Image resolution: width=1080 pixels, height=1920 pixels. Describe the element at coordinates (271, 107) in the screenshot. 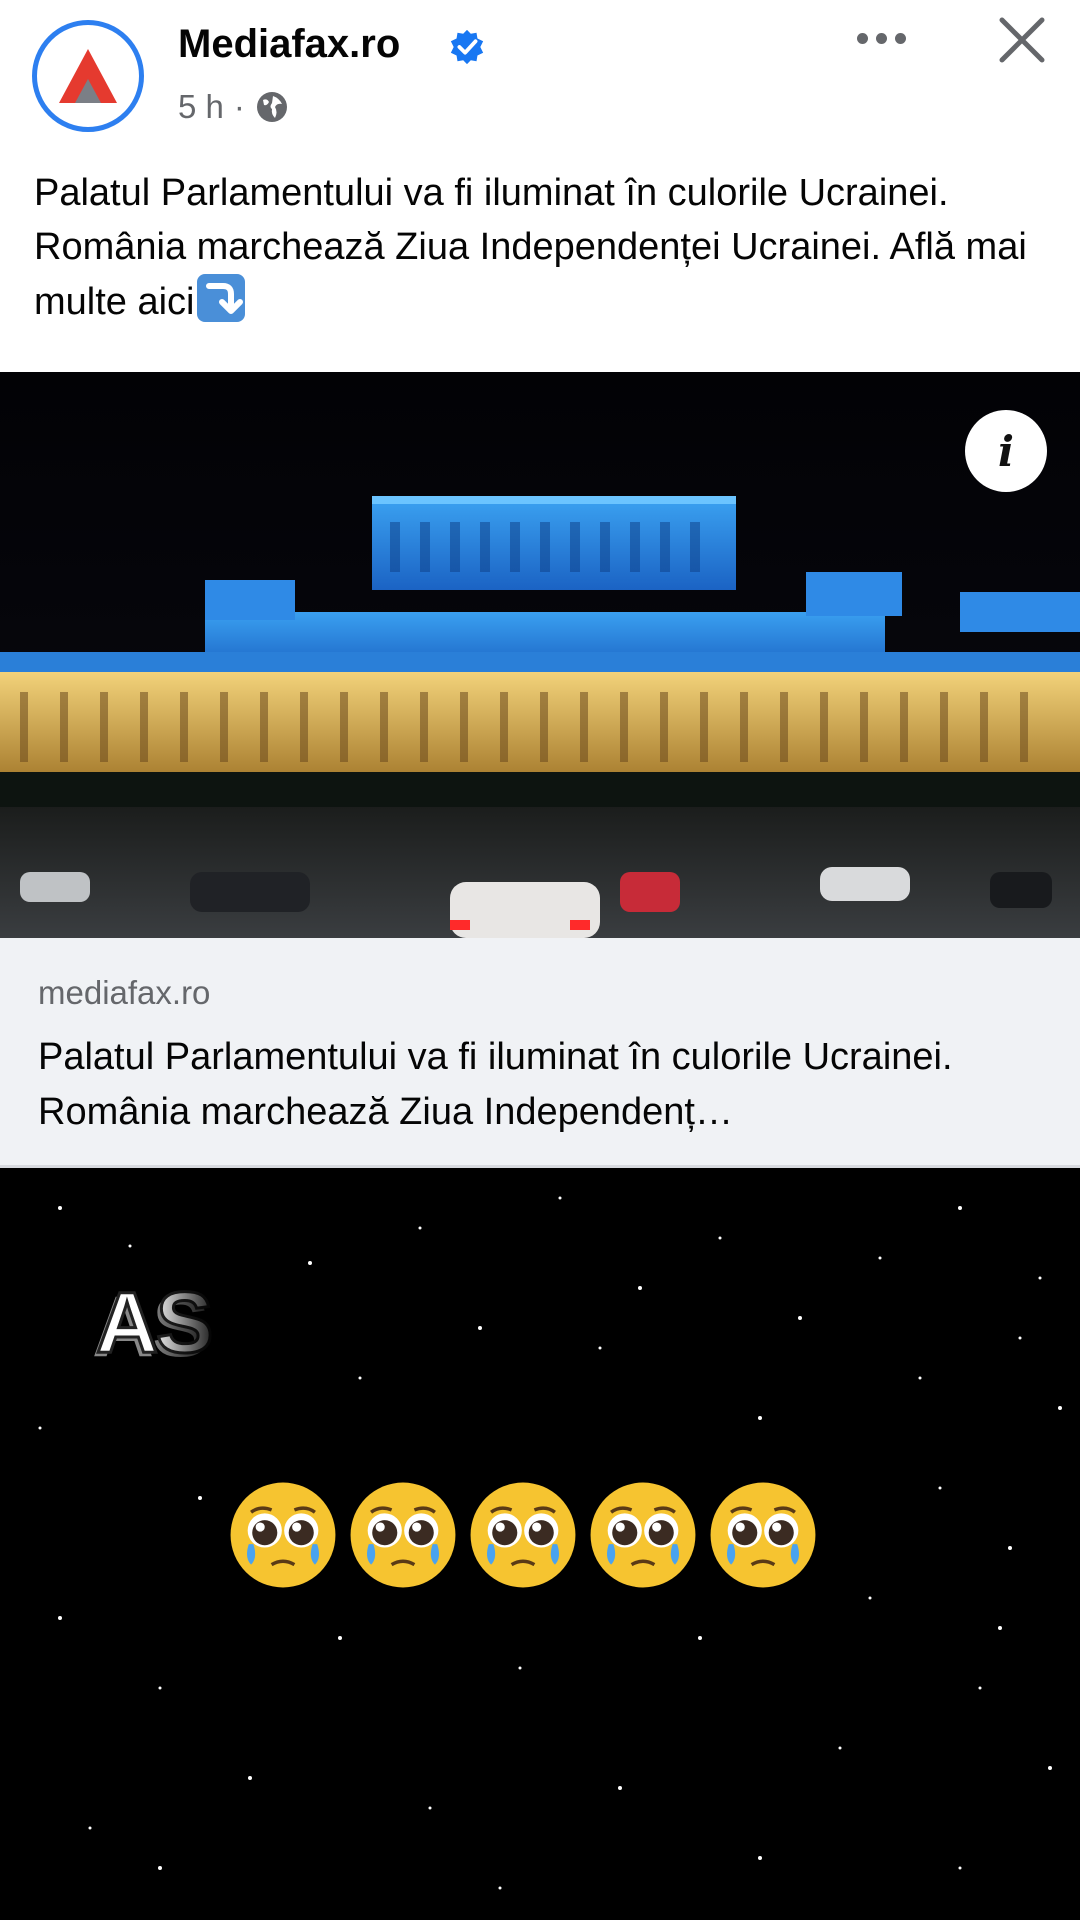

I see `public-globe-icon` at that location.